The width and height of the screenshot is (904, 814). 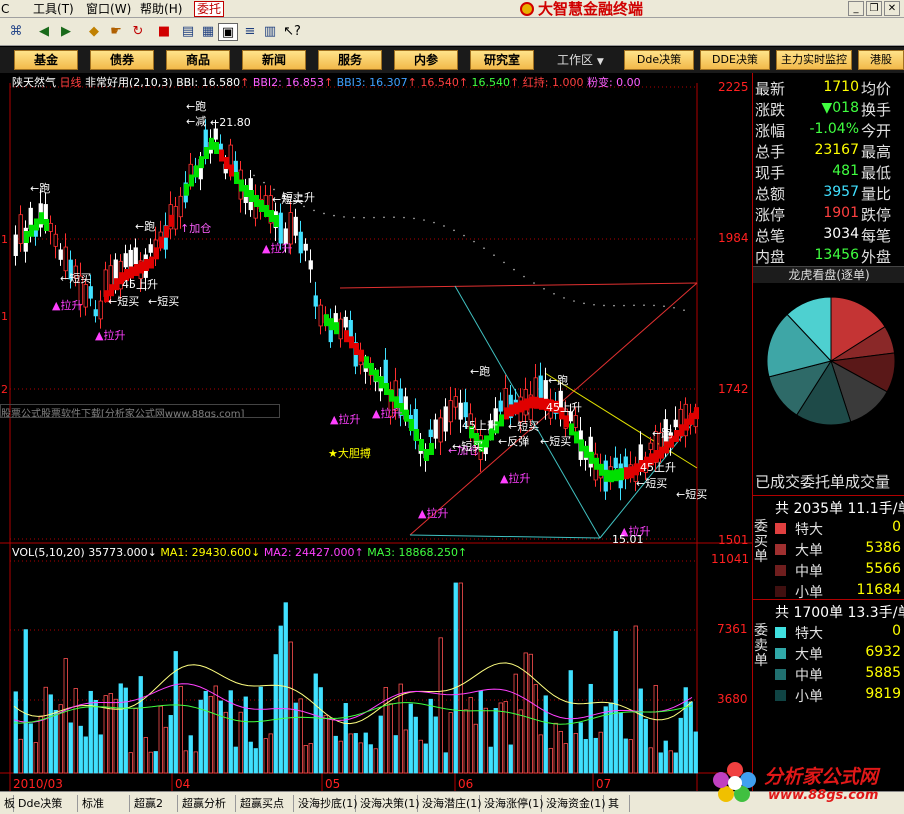 What do you see at coordinates (883, 652) in the screenshot?
I see `order-size-value: 6932` at bounding box center [883, 652].